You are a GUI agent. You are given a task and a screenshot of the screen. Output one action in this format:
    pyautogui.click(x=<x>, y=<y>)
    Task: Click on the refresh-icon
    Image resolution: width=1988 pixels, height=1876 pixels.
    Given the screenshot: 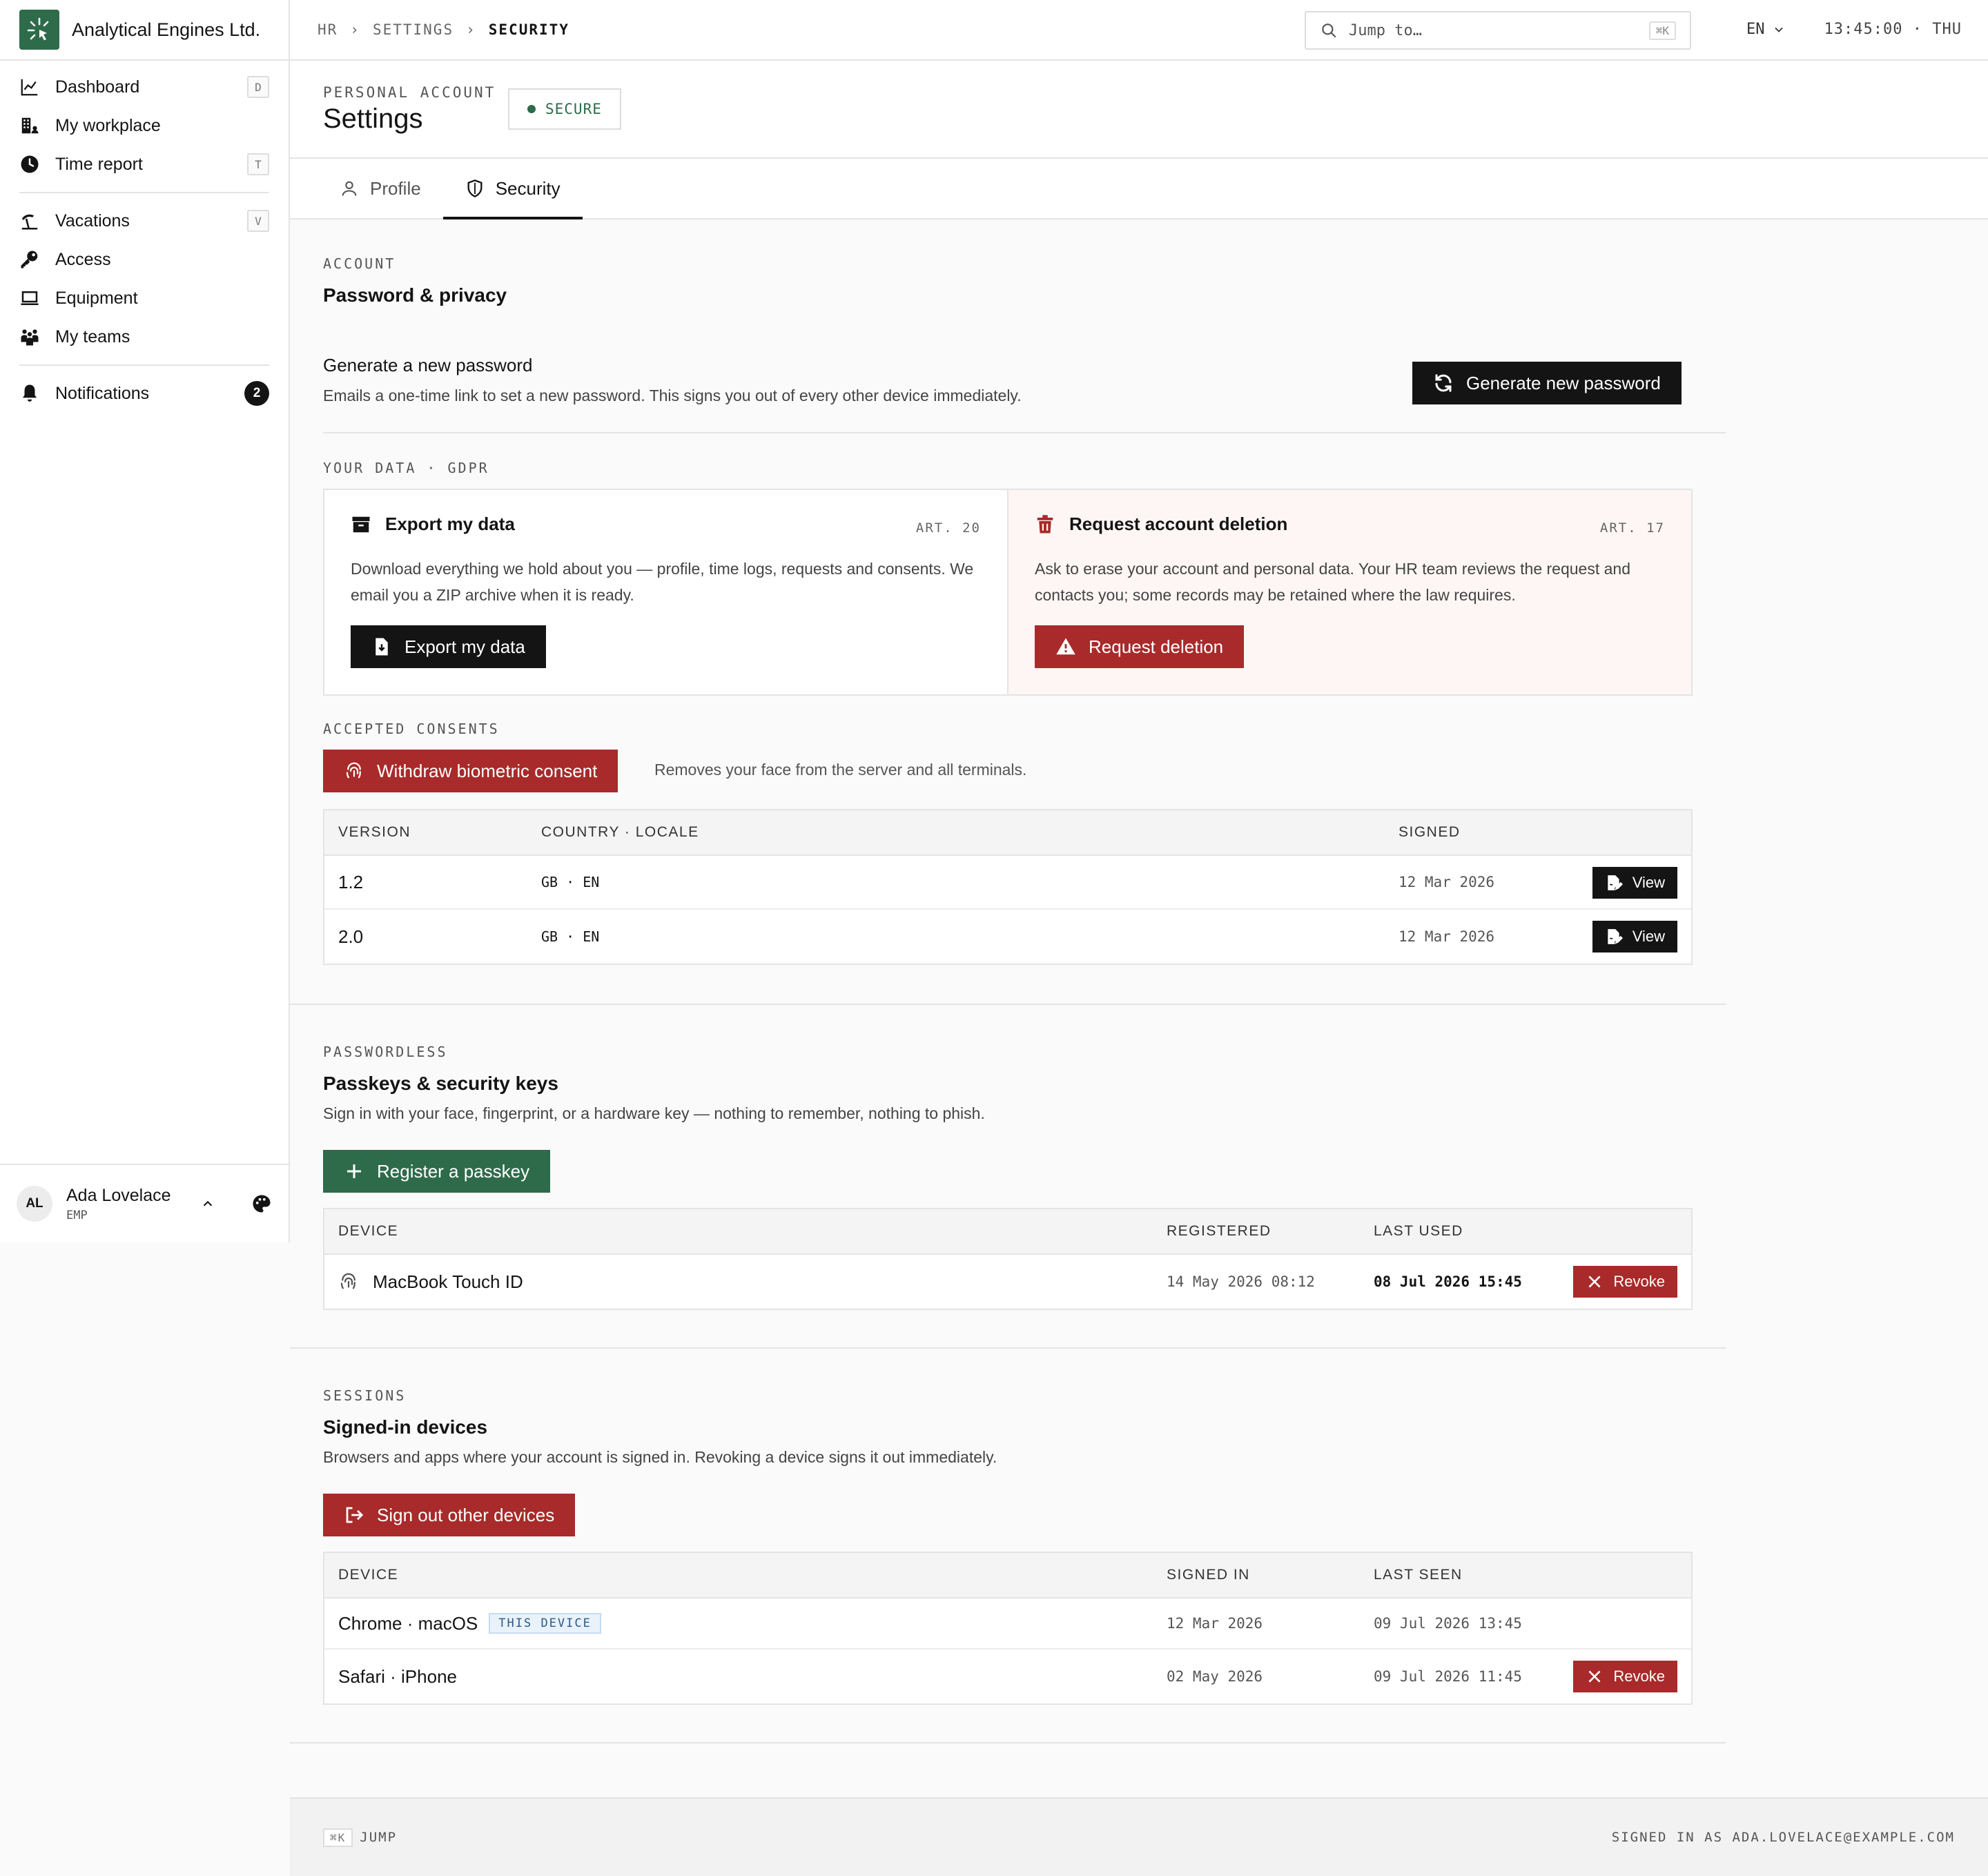 What is the action you would take?
    pyautogui.click(x=1443, y=383)
    